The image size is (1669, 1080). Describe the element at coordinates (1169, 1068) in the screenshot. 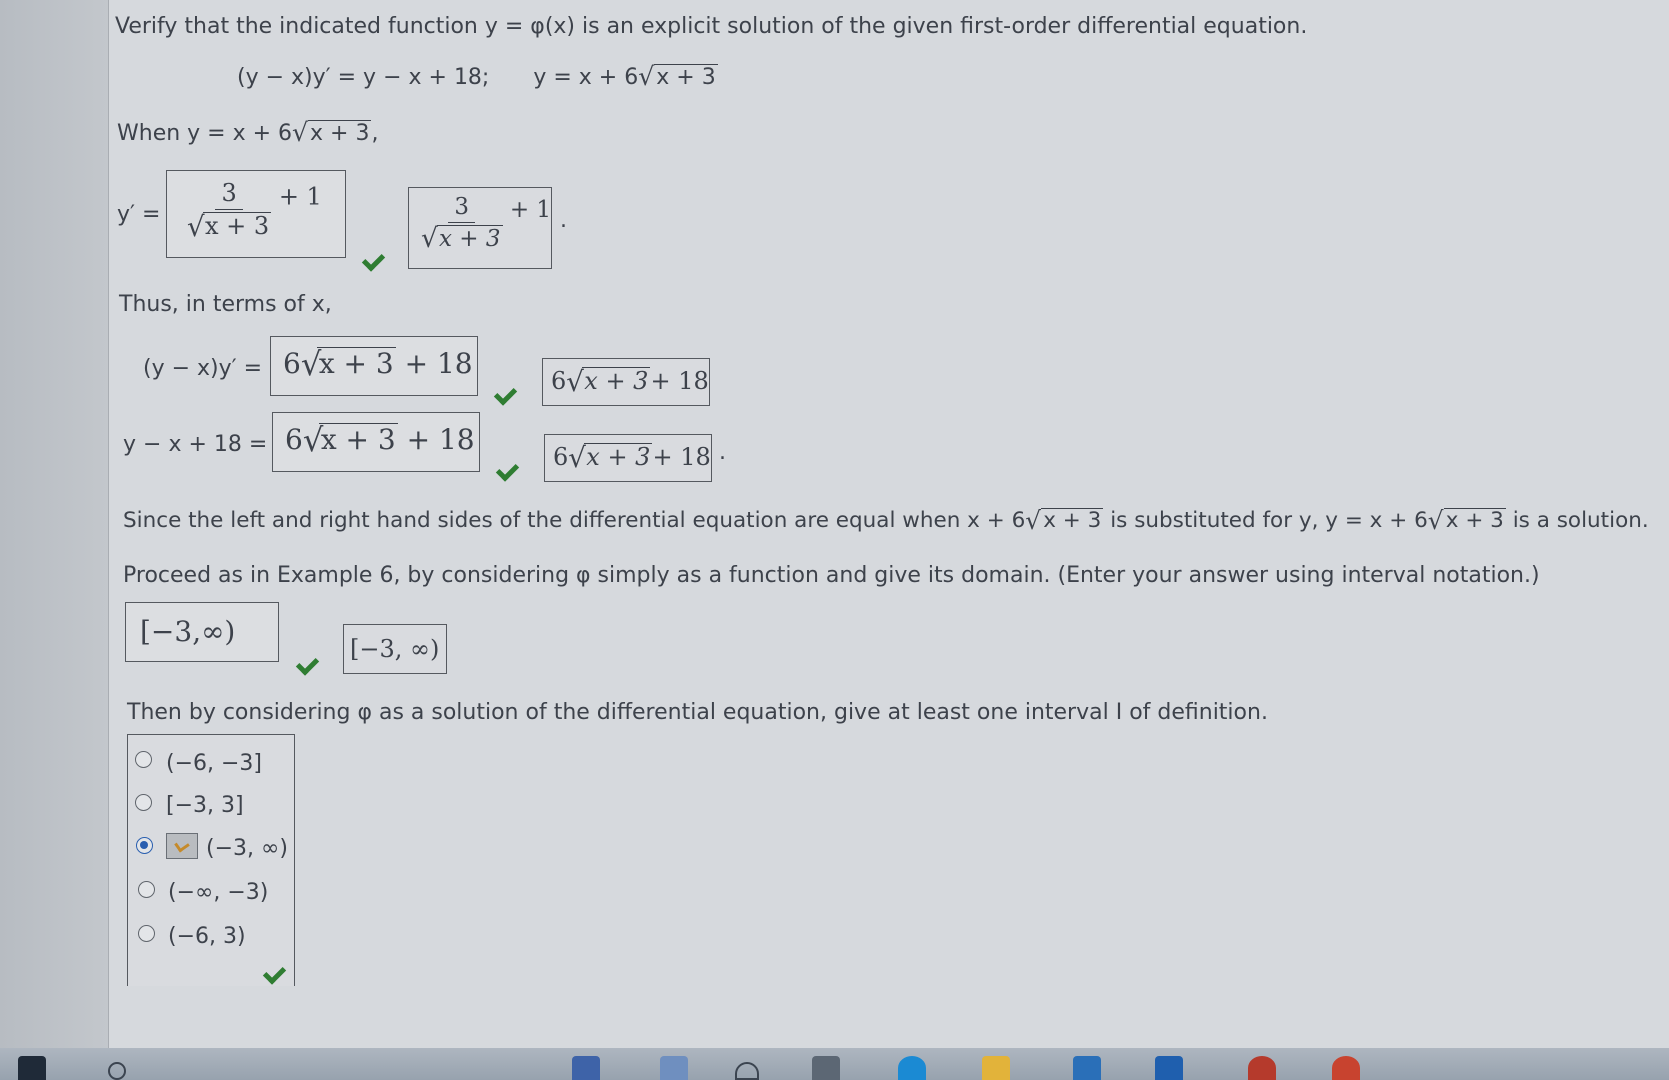

I see `mail-icon` at that location.